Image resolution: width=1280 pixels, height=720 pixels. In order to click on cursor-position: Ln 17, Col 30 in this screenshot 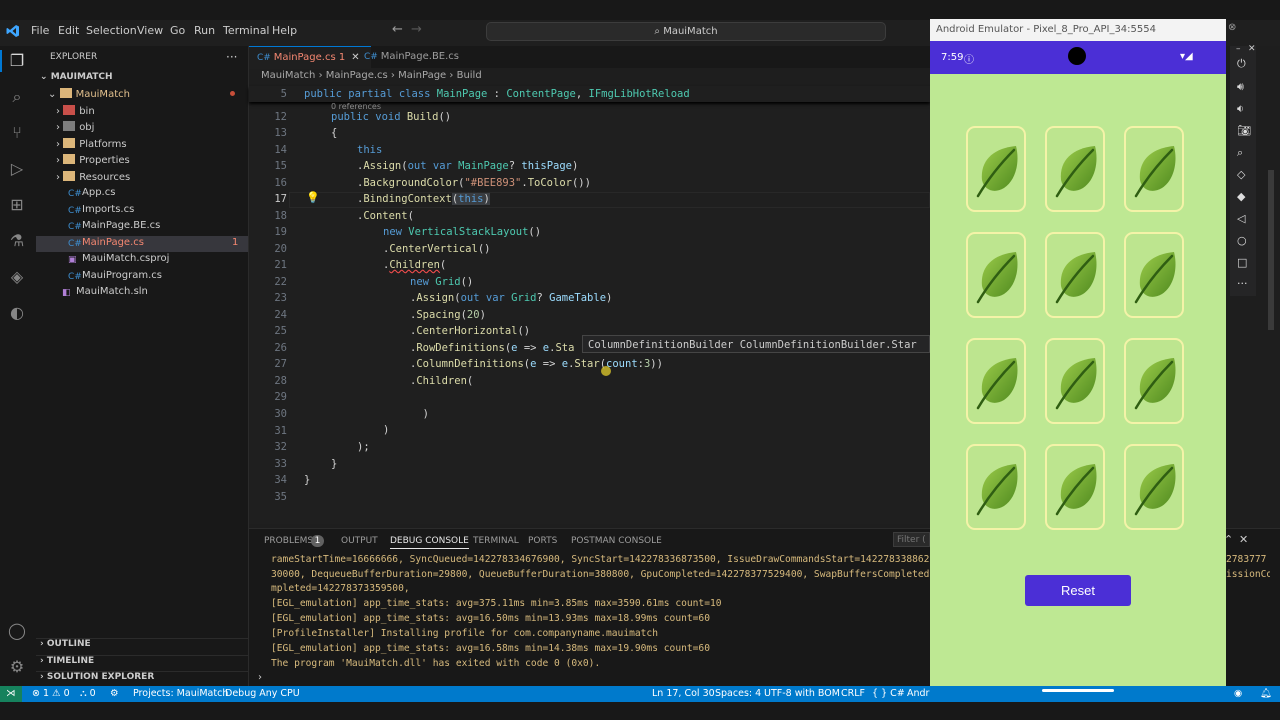, I will do `click(683, 693)`.